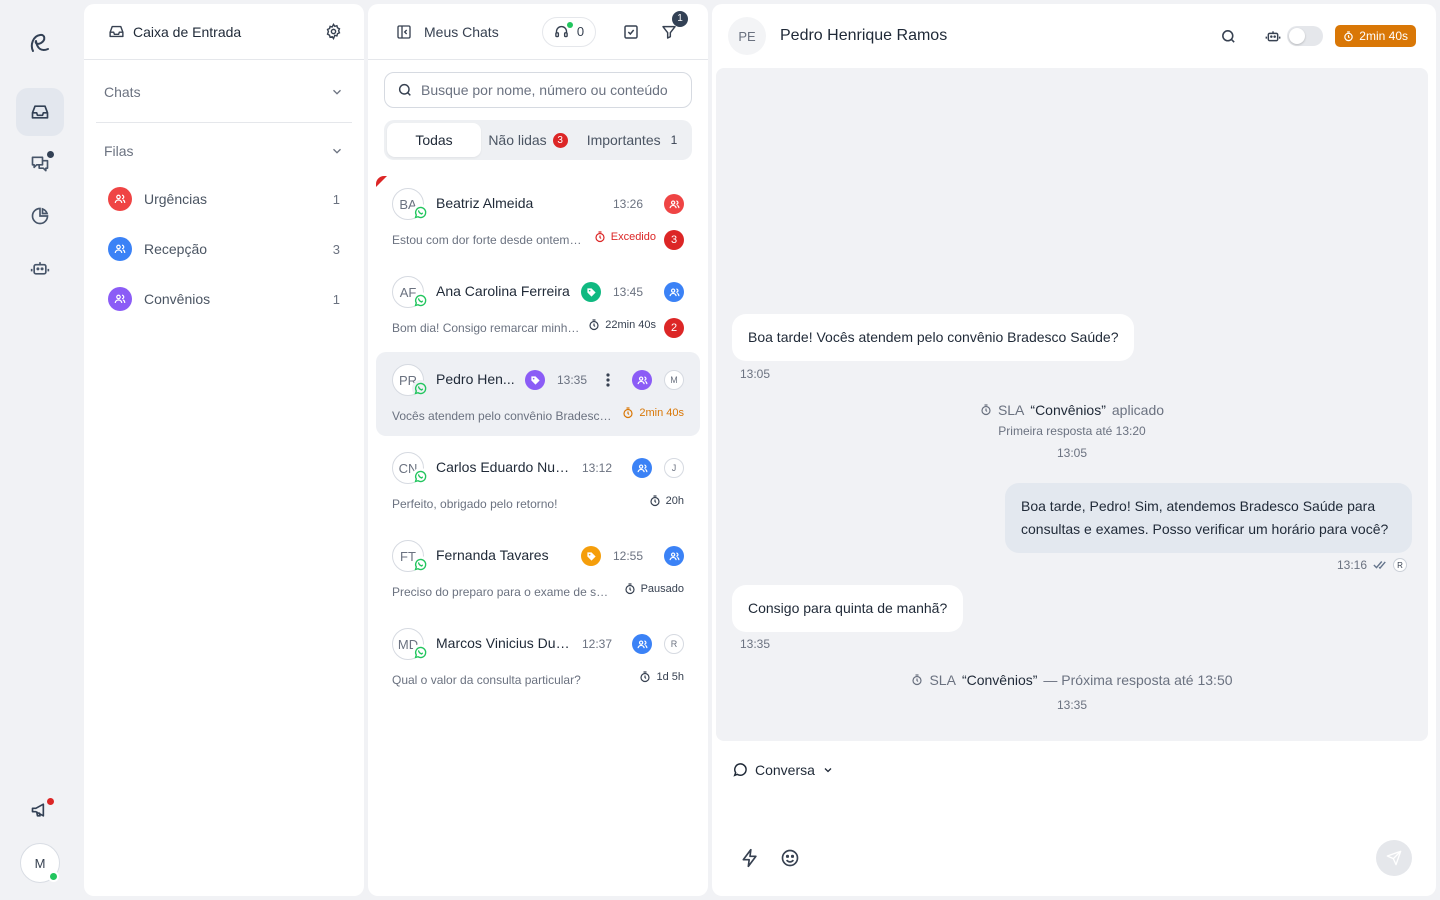 Image resolution: width=1440 pixels, height=900 pixels. Describe the element at coordinates (176, 199) in the screenshot. I see `queue-label: Urgências` at that location.